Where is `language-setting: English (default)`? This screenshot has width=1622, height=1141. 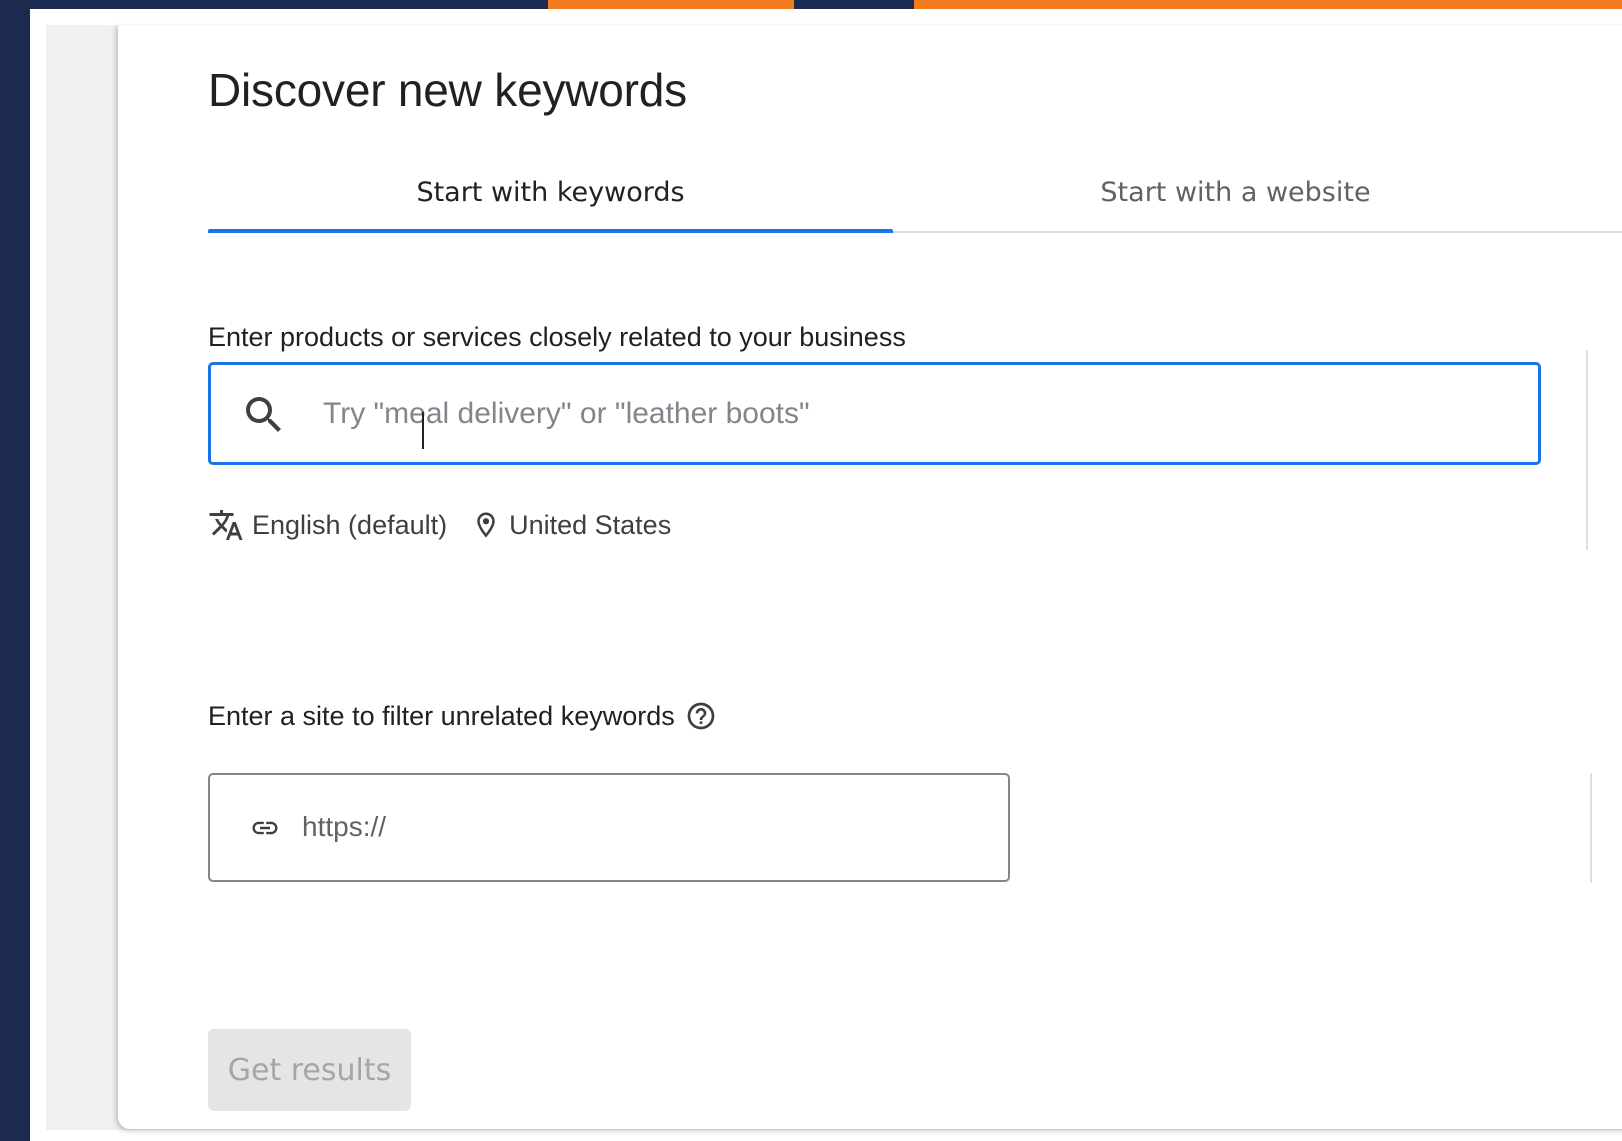 language-setting: English (default) is located at coordinates (327, 525).